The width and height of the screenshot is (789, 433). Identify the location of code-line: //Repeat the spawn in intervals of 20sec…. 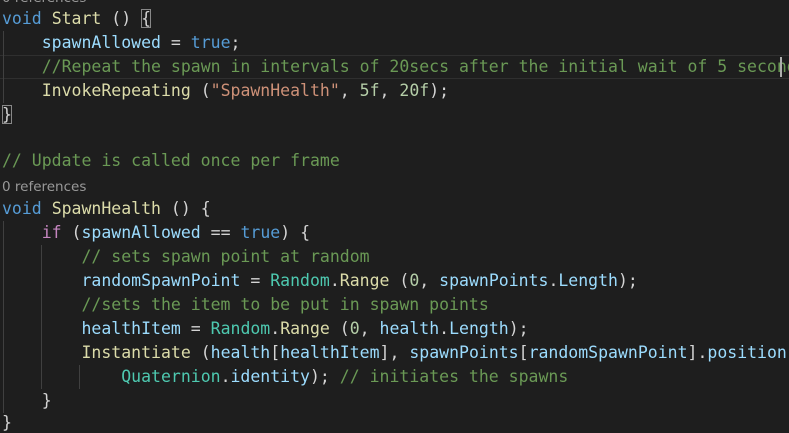
(395, 67).